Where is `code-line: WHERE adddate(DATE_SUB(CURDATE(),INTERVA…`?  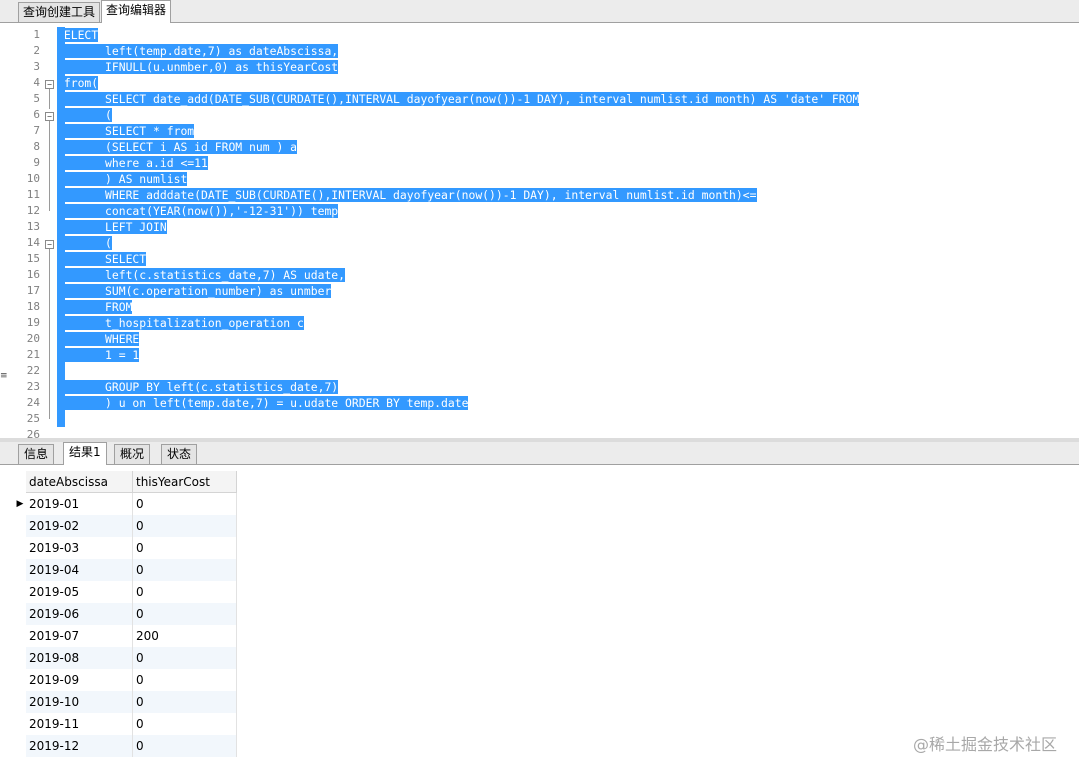
code-line: WHERE adddate(DATE_SUB(CURDATE(),INTERVA… is located at coordinates (407, 195).